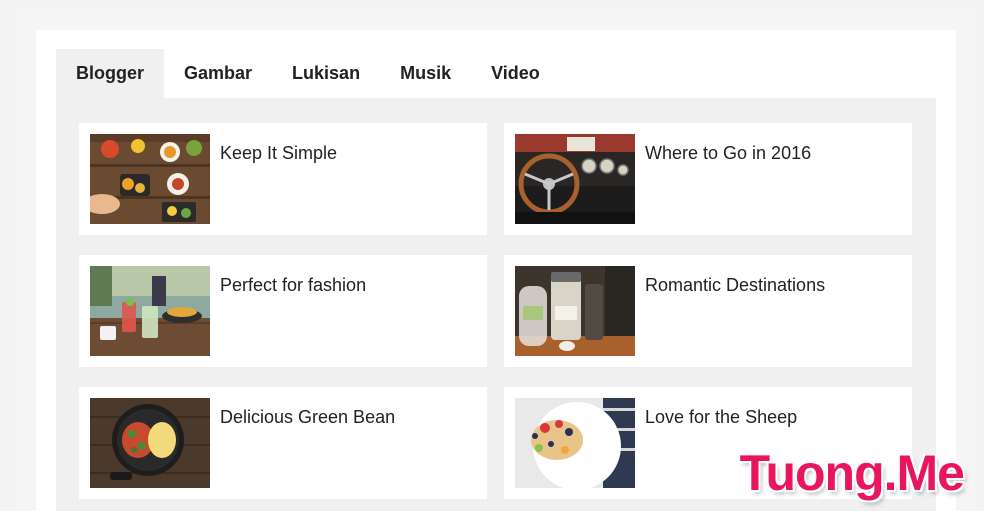  What do you see at coordinates (425, 73) in the screenshot?
I see `tab-musik: Musik` at bounding box center [425, 73].